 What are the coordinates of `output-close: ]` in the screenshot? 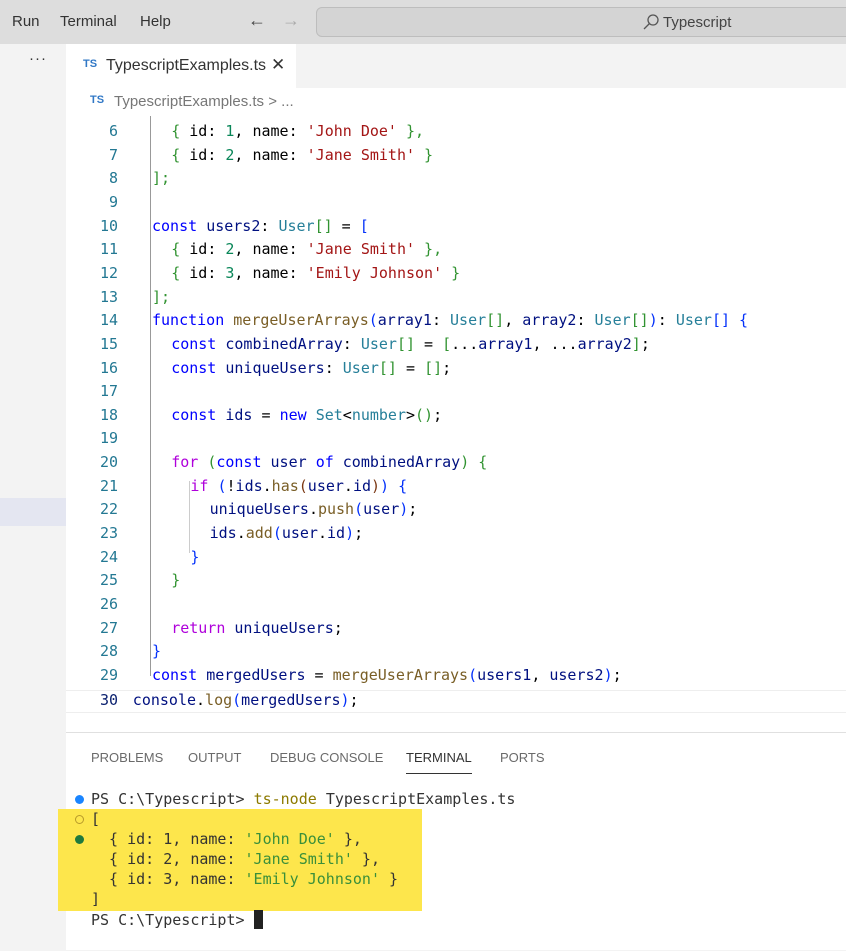 It's located at (96, 899).